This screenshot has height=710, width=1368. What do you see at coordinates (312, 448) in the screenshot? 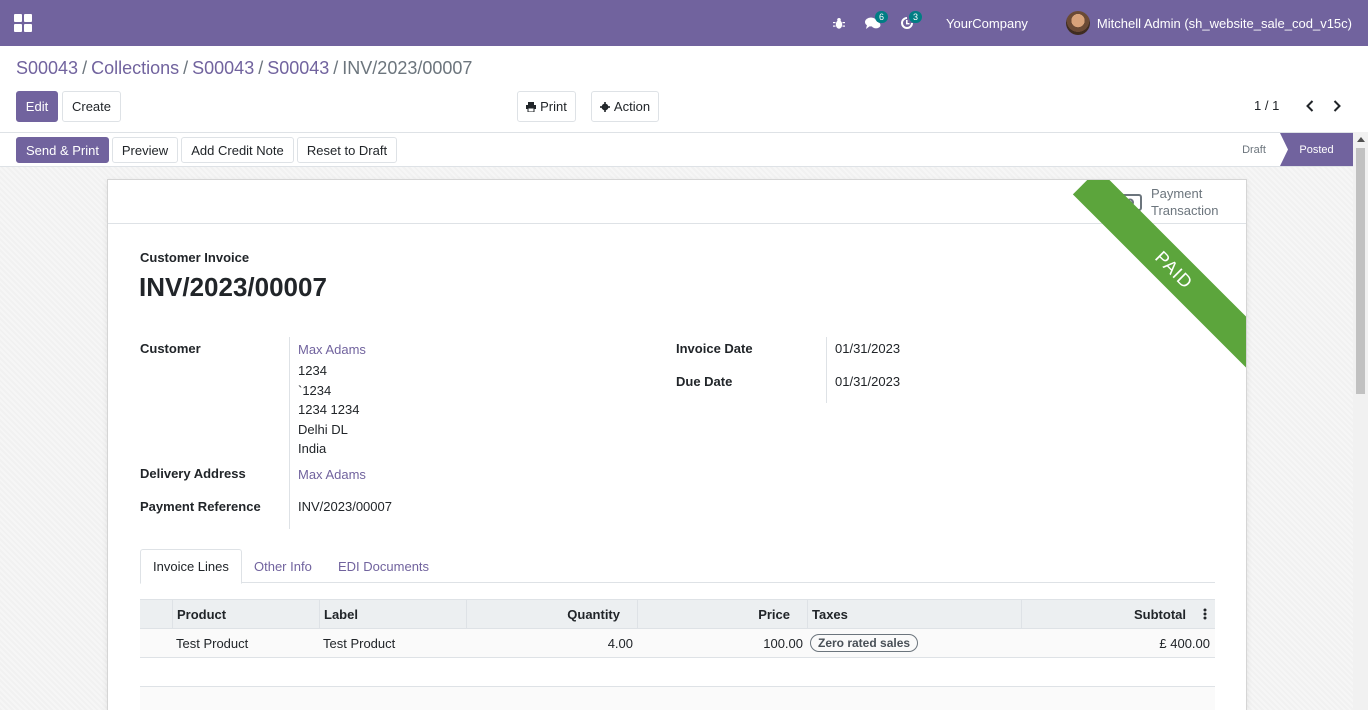
I see `address-line-5: India` at bounding box center [312, 448].